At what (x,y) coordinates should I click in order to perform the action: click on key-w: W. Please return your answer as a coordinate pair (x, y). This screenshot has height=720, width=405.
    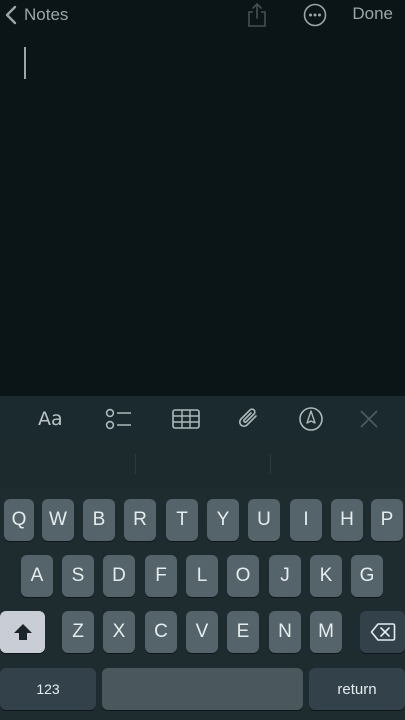
    Looking at the image, I should click on (58, 520).